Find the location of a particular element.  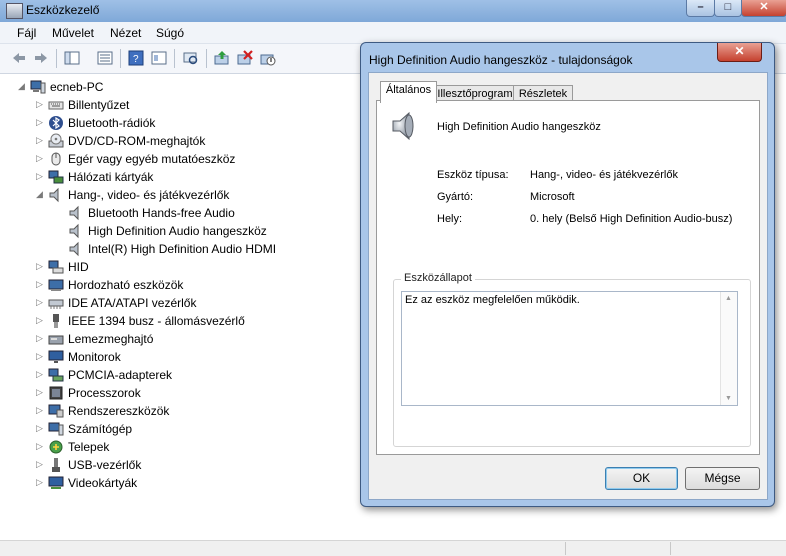

display-adapter-icon is located at coordinates (56, 482).